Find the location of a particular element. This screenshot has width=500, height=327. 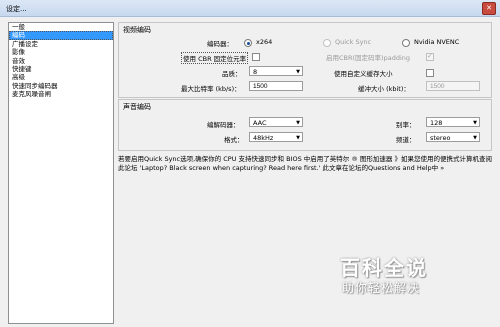

watermark-main-text: 百科全说 is located at coordinates (384, 268).